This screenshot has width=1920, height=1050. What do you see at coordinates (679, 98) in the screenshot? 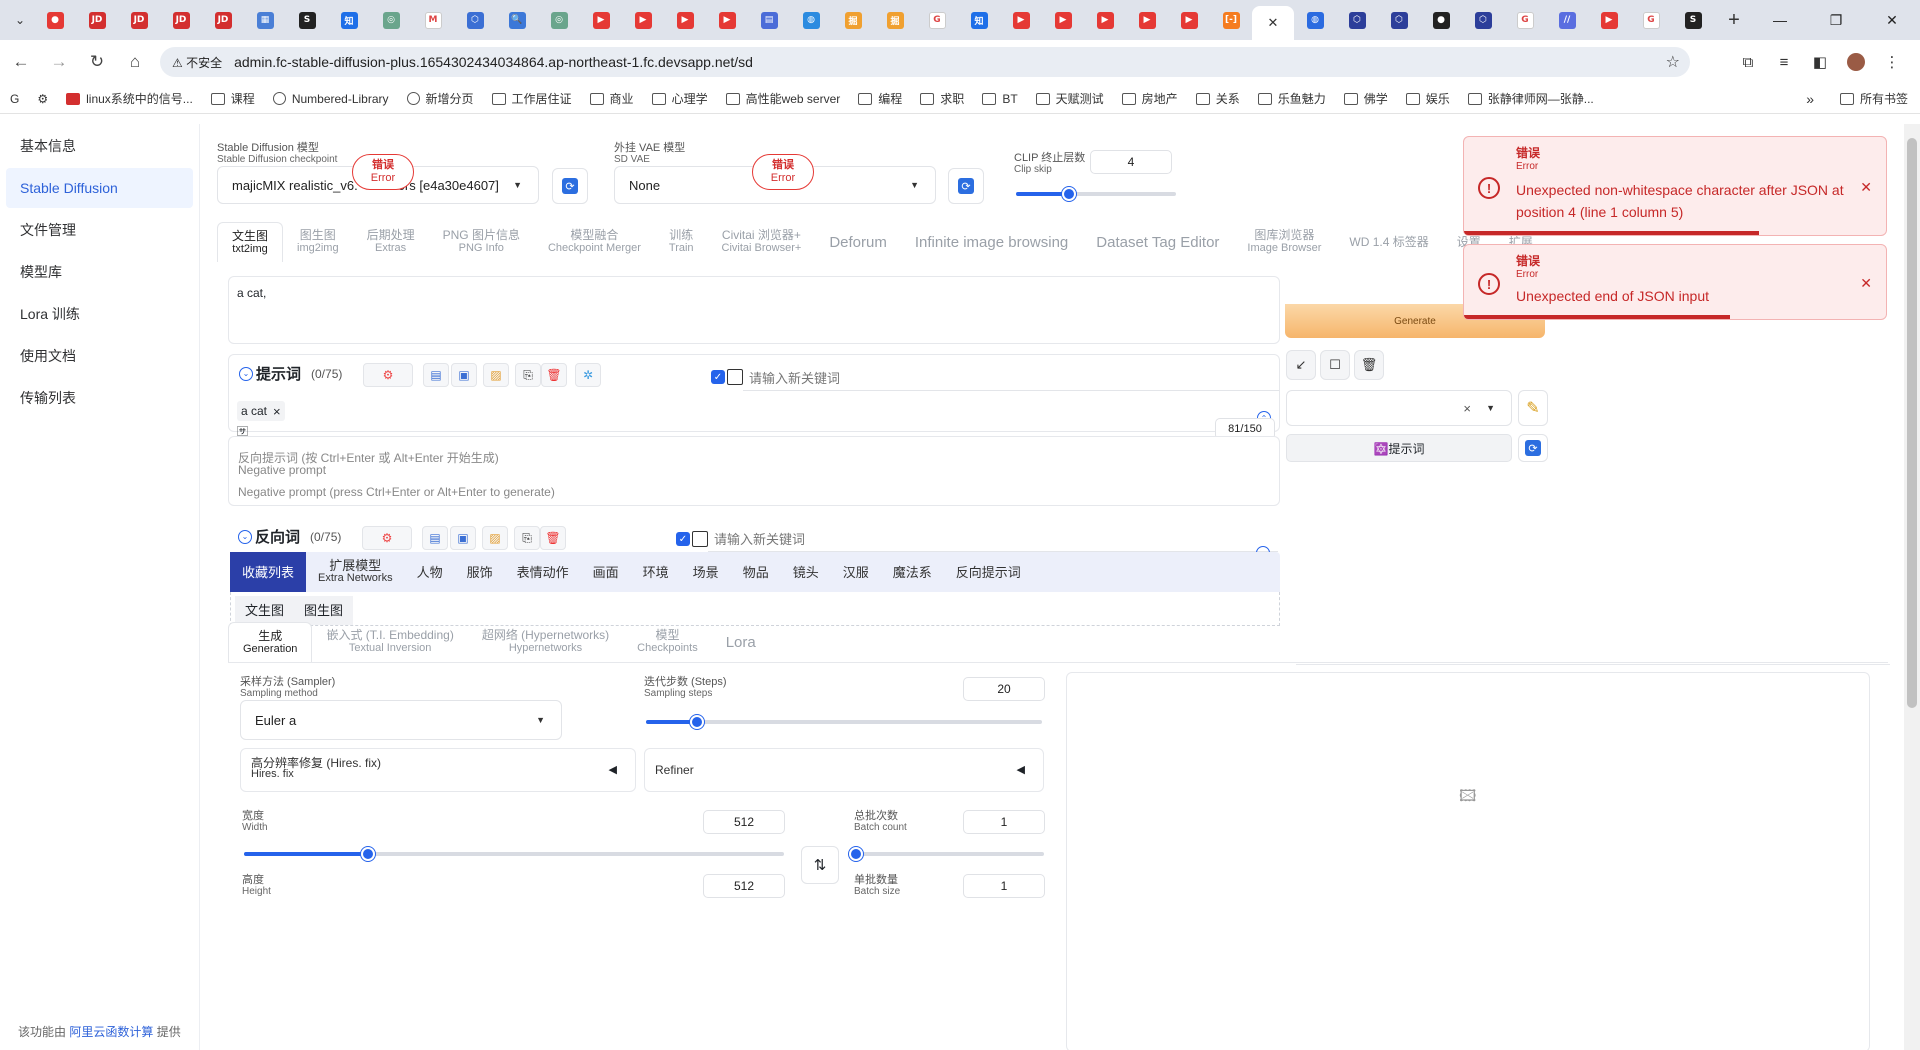
I see `bookmark-item: 心理学` at bounding box center [679, 98].